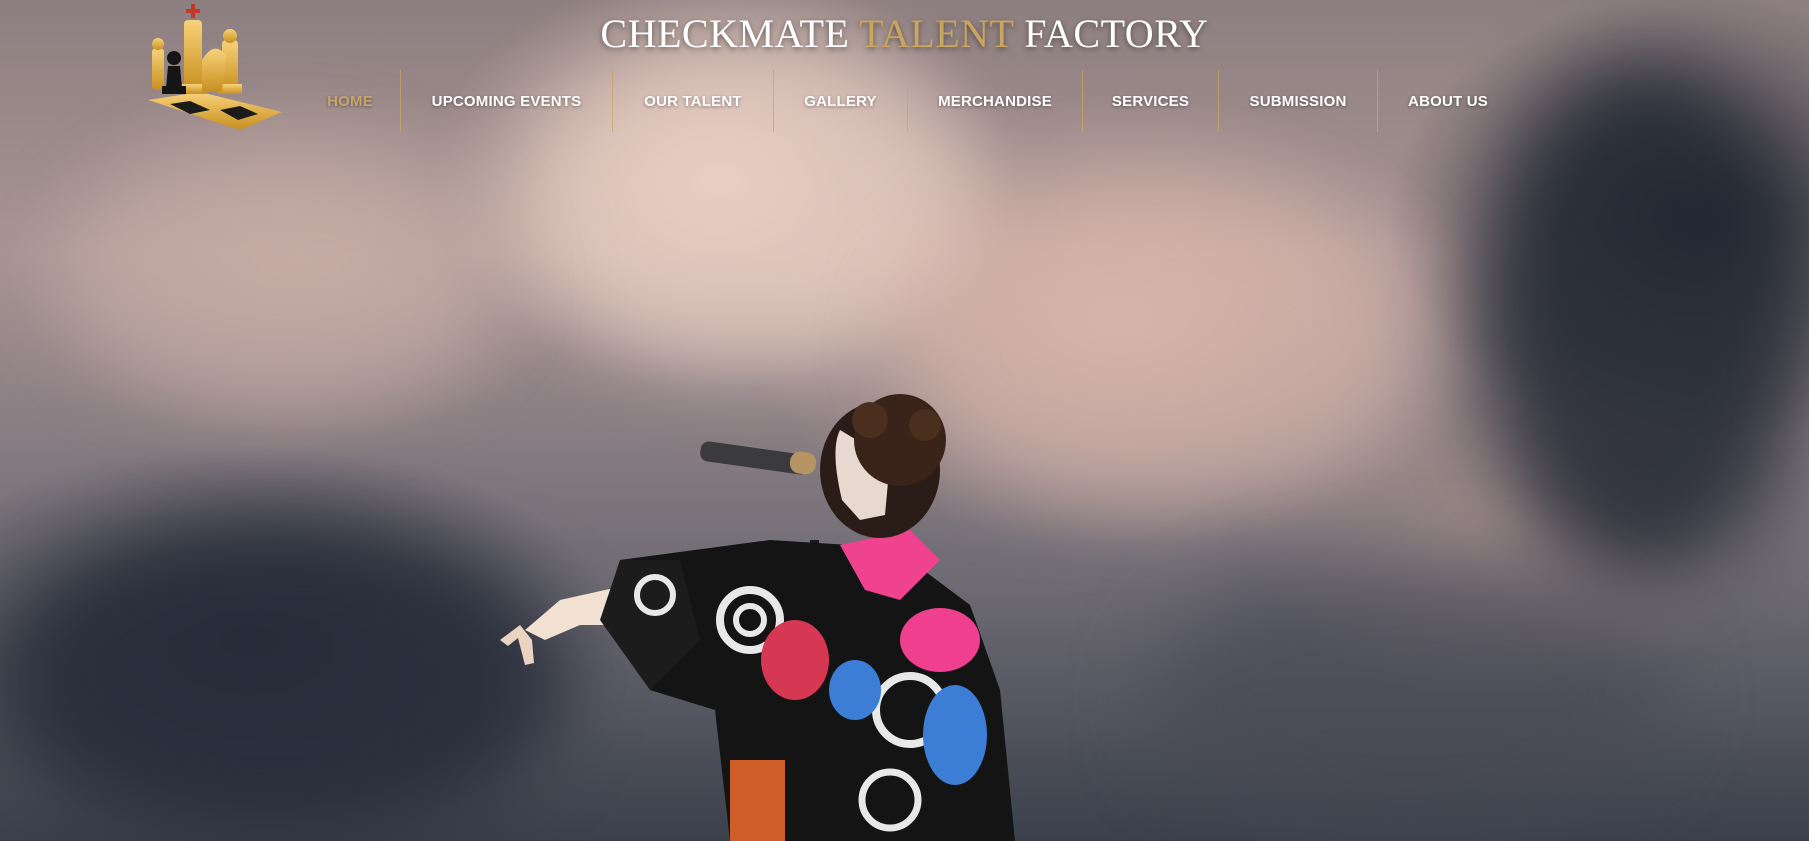 This screenshot has width=1809, height=841. I want to click on site-title-accent: TALENT, so click(936, 33).